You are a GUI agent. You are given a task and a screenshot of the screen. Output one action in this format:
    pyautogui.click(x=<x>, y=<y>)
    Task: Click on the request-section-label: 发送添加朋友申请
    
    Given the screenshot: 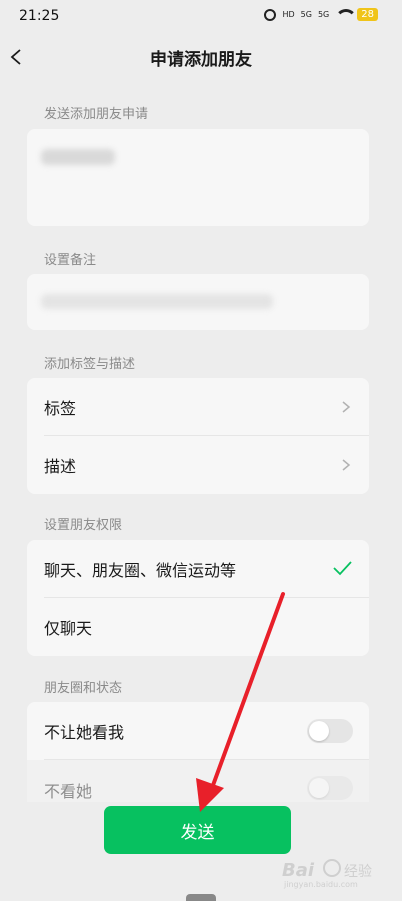 What is the action you would take?
    pyautogui.click(x=96, y=114)
    